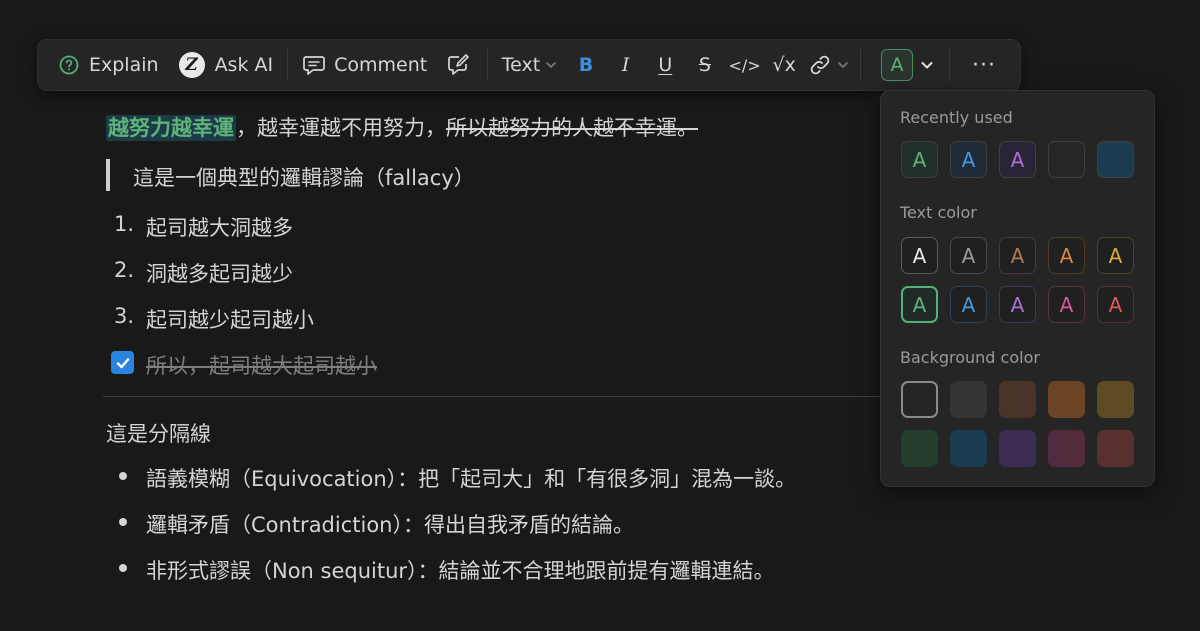  I want to click on pencil-box-icon, so click(458, 64).